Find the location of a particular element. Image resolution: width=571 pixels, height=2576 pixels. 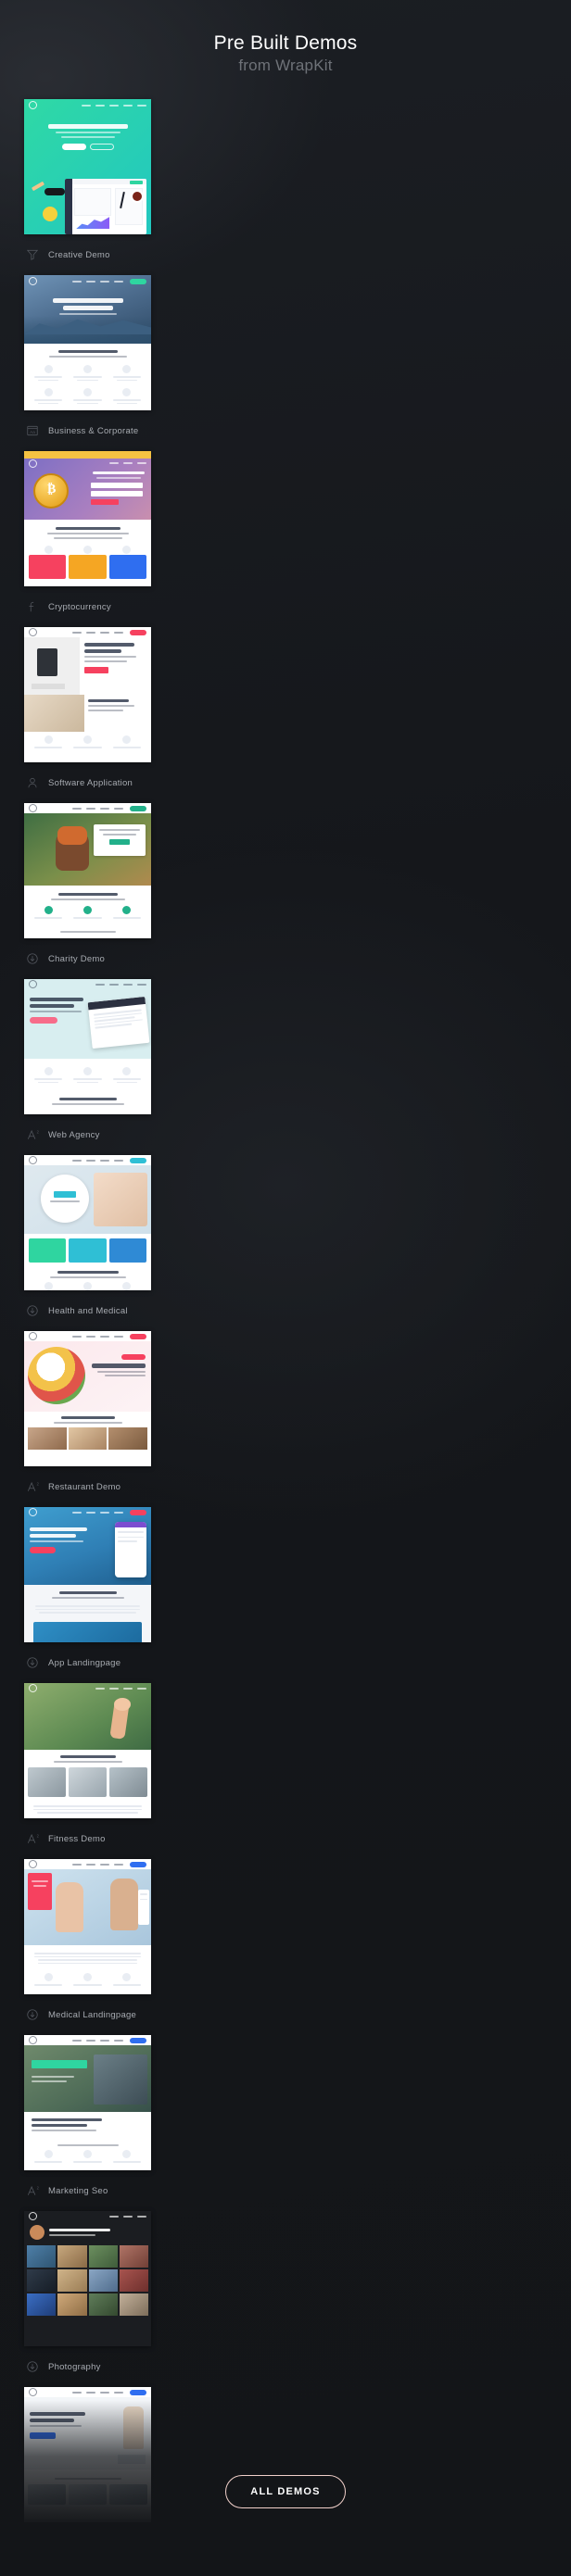

f-script-icon is located at coordinates (32, 606).